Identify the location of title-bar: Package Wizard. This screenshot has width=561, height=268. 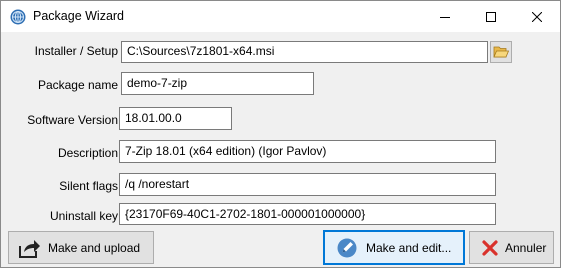
(280, 16).